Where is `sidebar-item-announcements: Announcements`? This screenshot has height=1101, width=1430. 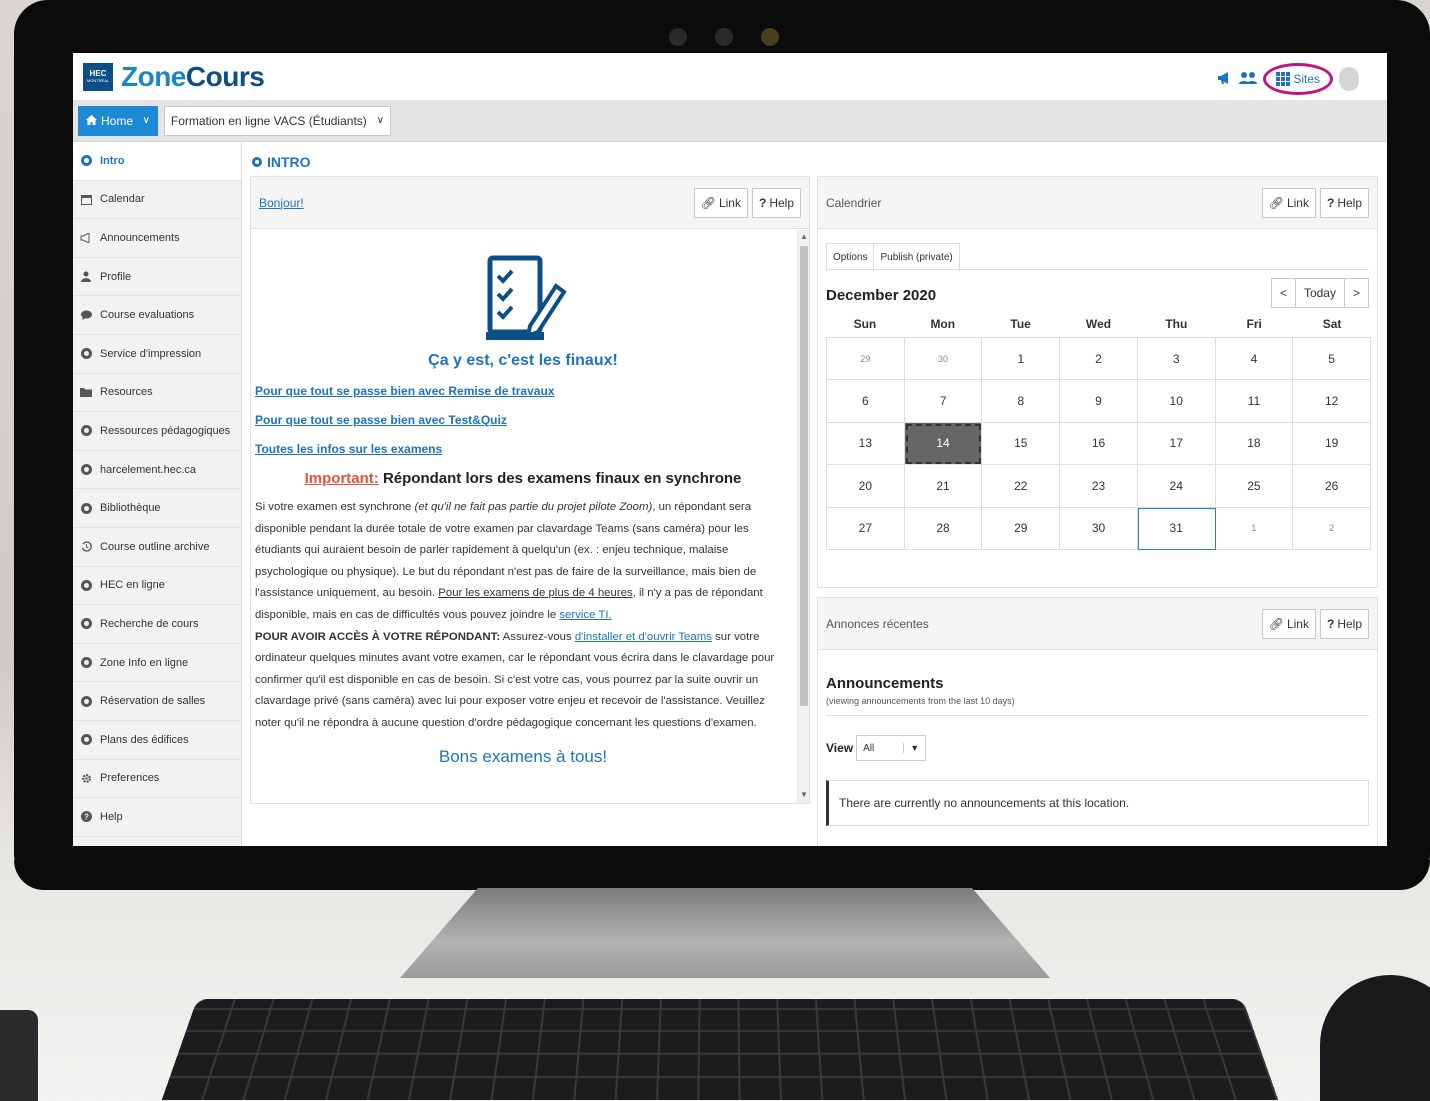 sidebar-item-announcements: Announcements is located at coordinates (157, 238).